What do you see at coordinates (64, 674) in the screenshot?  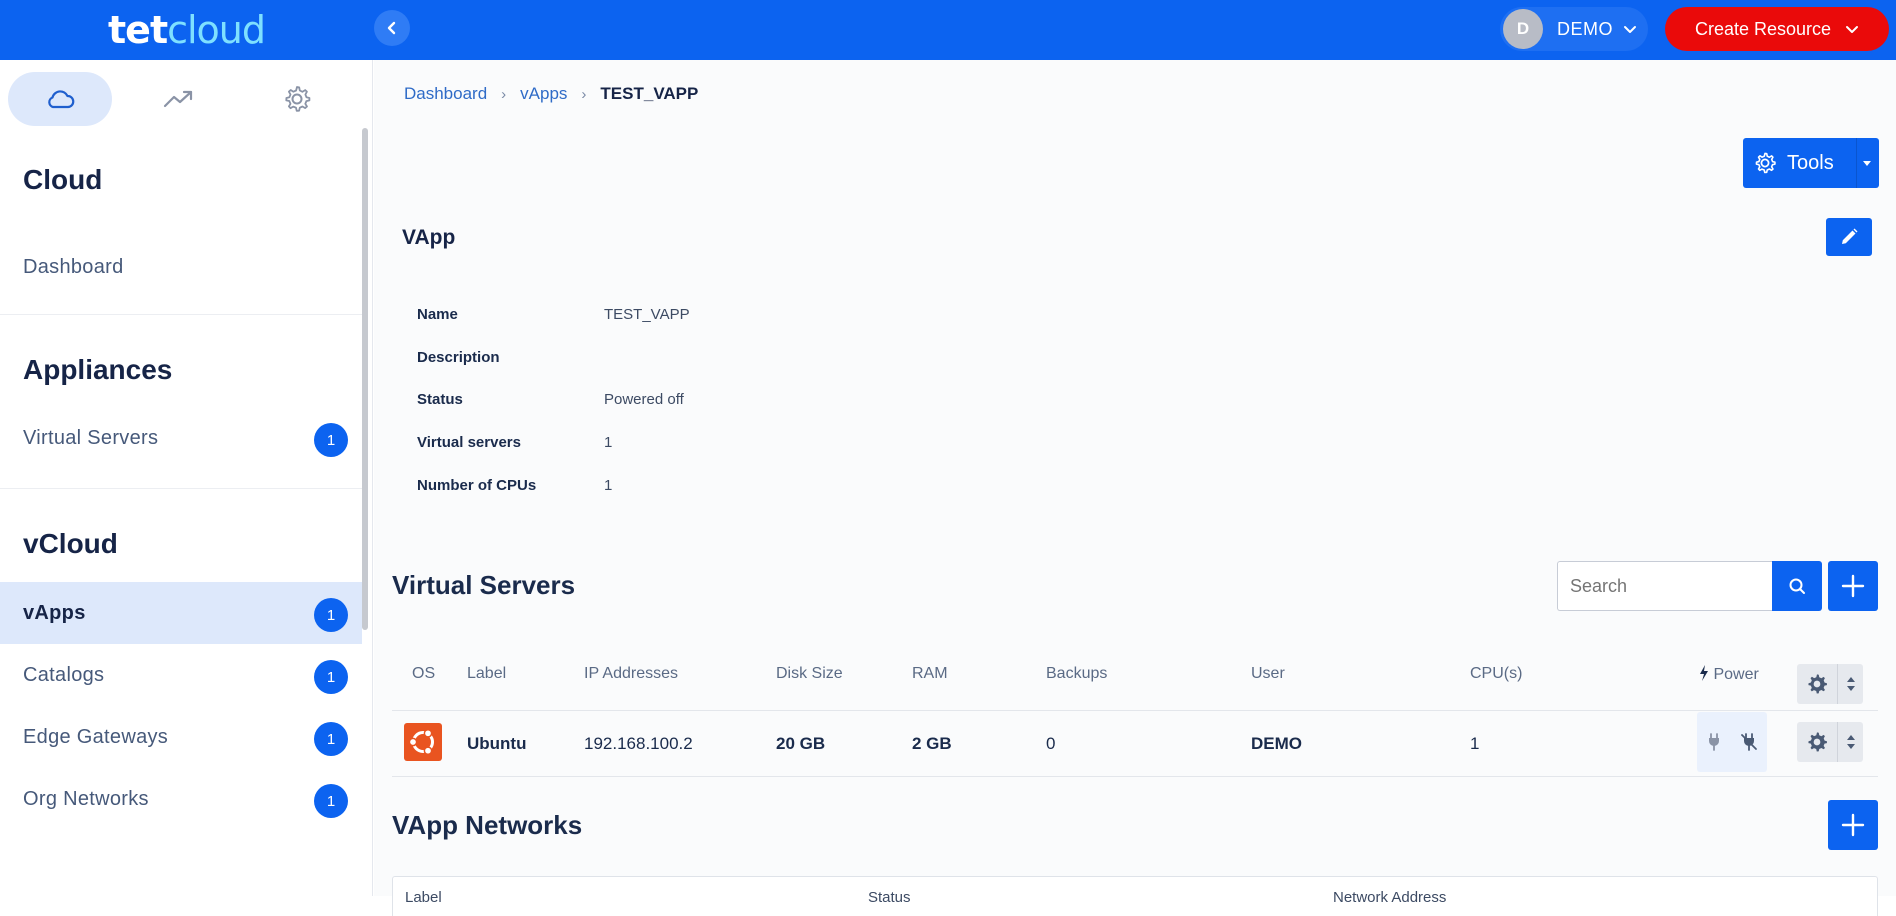 I see `sidebar-item-label: Catalogs` at bounding box center [64, 674].